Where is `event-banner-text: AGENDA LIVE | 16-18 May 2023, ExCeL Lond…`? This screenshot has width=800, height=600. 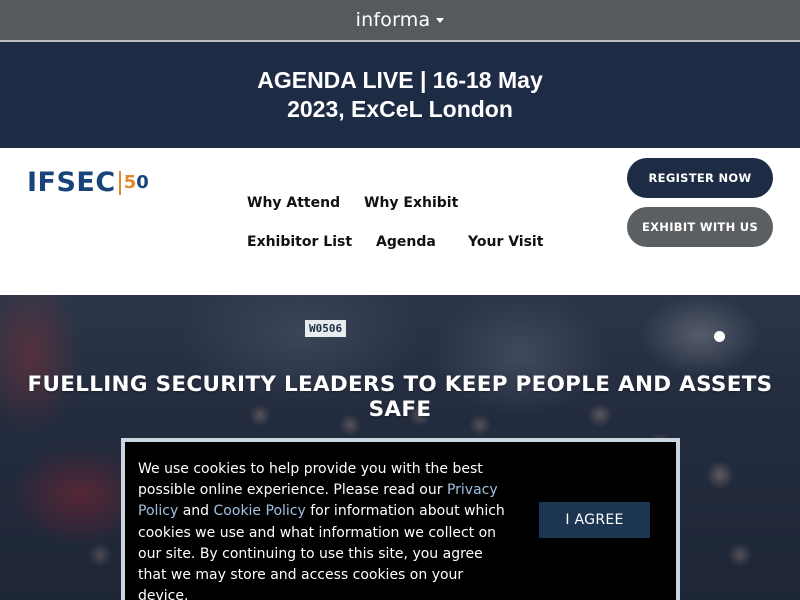
event-banner-text: AGENDA LIVE | 16-18 May 2023, ExCeL Lond… is located at coordinates (400, 94).